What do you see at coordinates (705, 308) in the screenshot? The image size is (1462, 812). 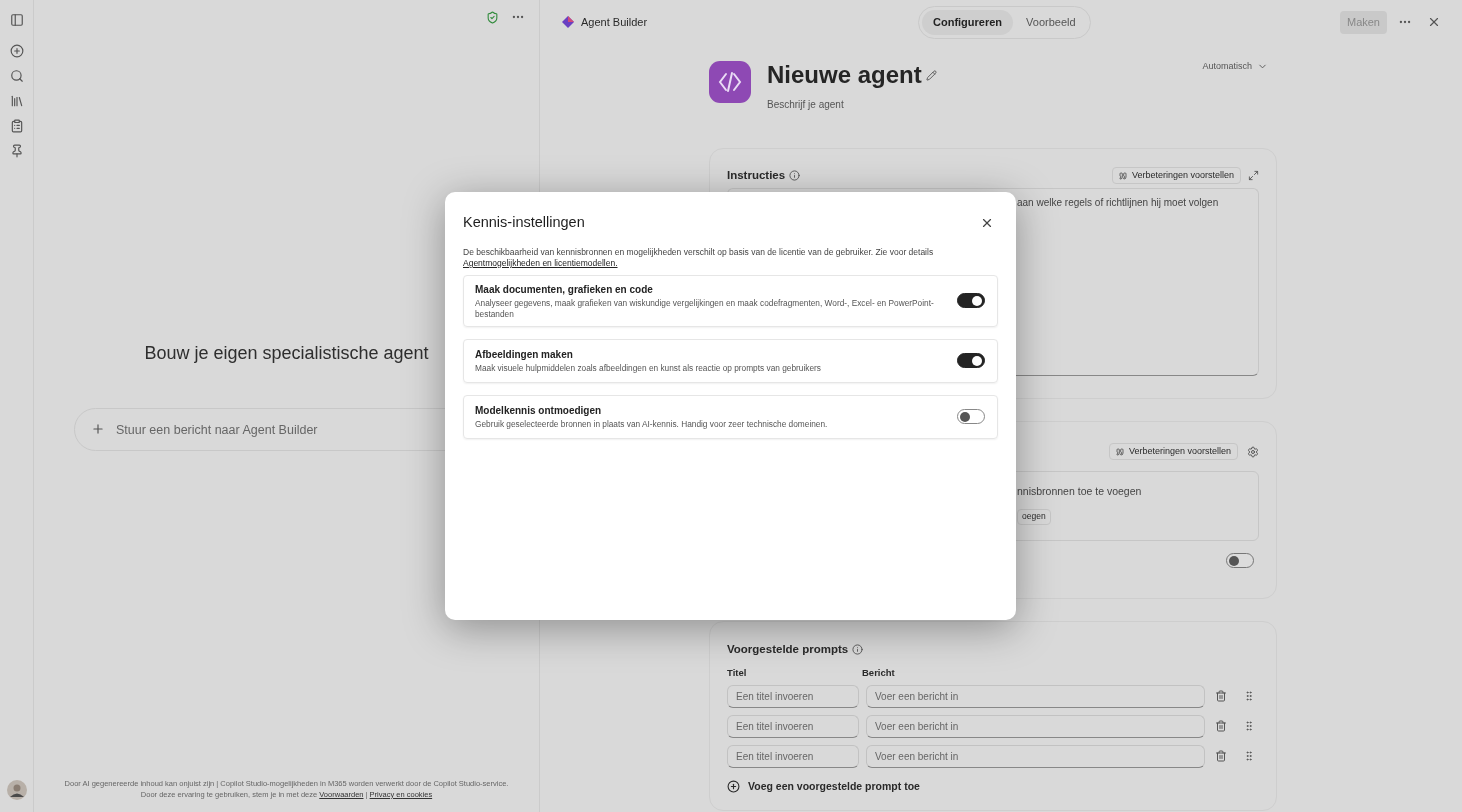 I see `option-description: Analyseer gegevens, maak grafieken van wiskundige vergelijkingen en maak codefragmenten, Word-, Excel- en PowerPoint-bestanden` at bounding box center [705, 308].